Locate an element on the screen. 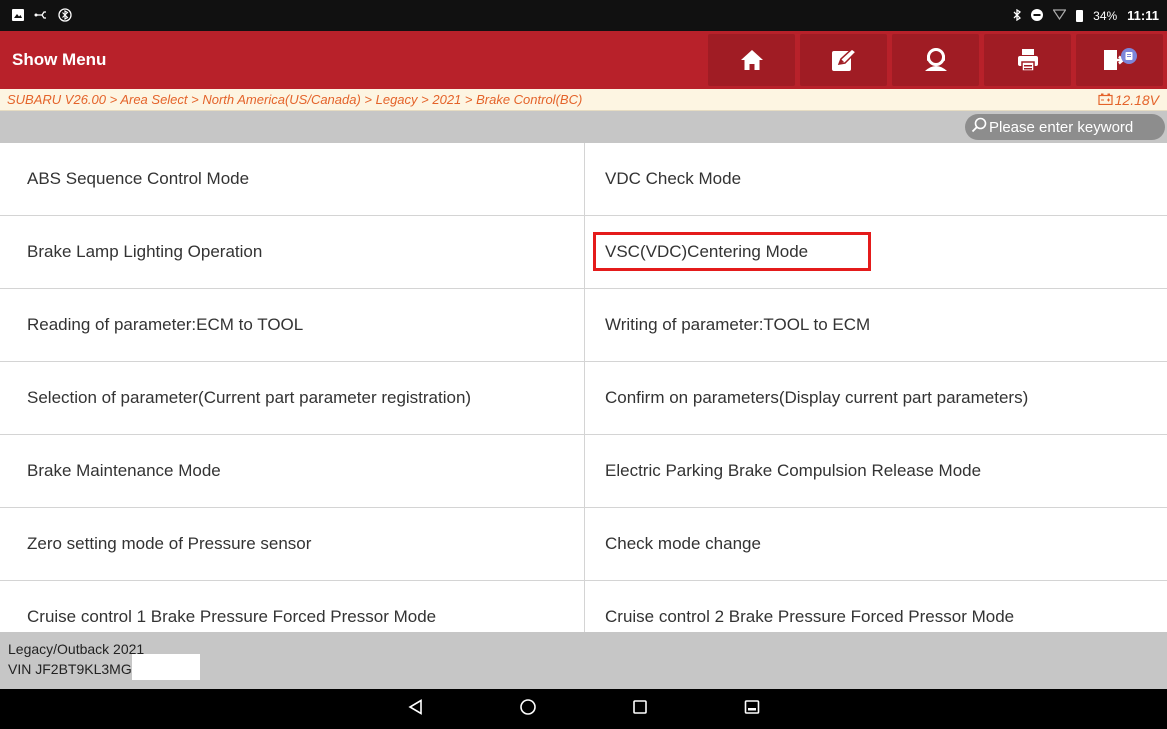 Image resolution: width=1167 pixels, height=729 pixels. vin-number: VIN JF2BT9KL3MG is located at coordinates (70, 669).